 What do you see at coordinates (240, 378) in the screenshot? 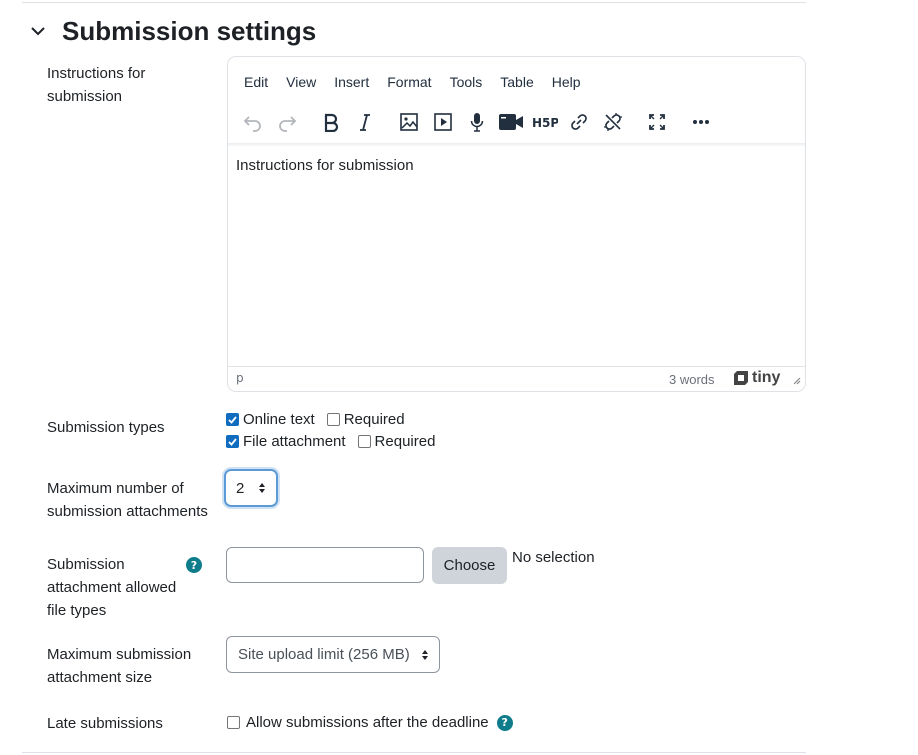
I see `element-path: p` at bounding box center [240, 378].